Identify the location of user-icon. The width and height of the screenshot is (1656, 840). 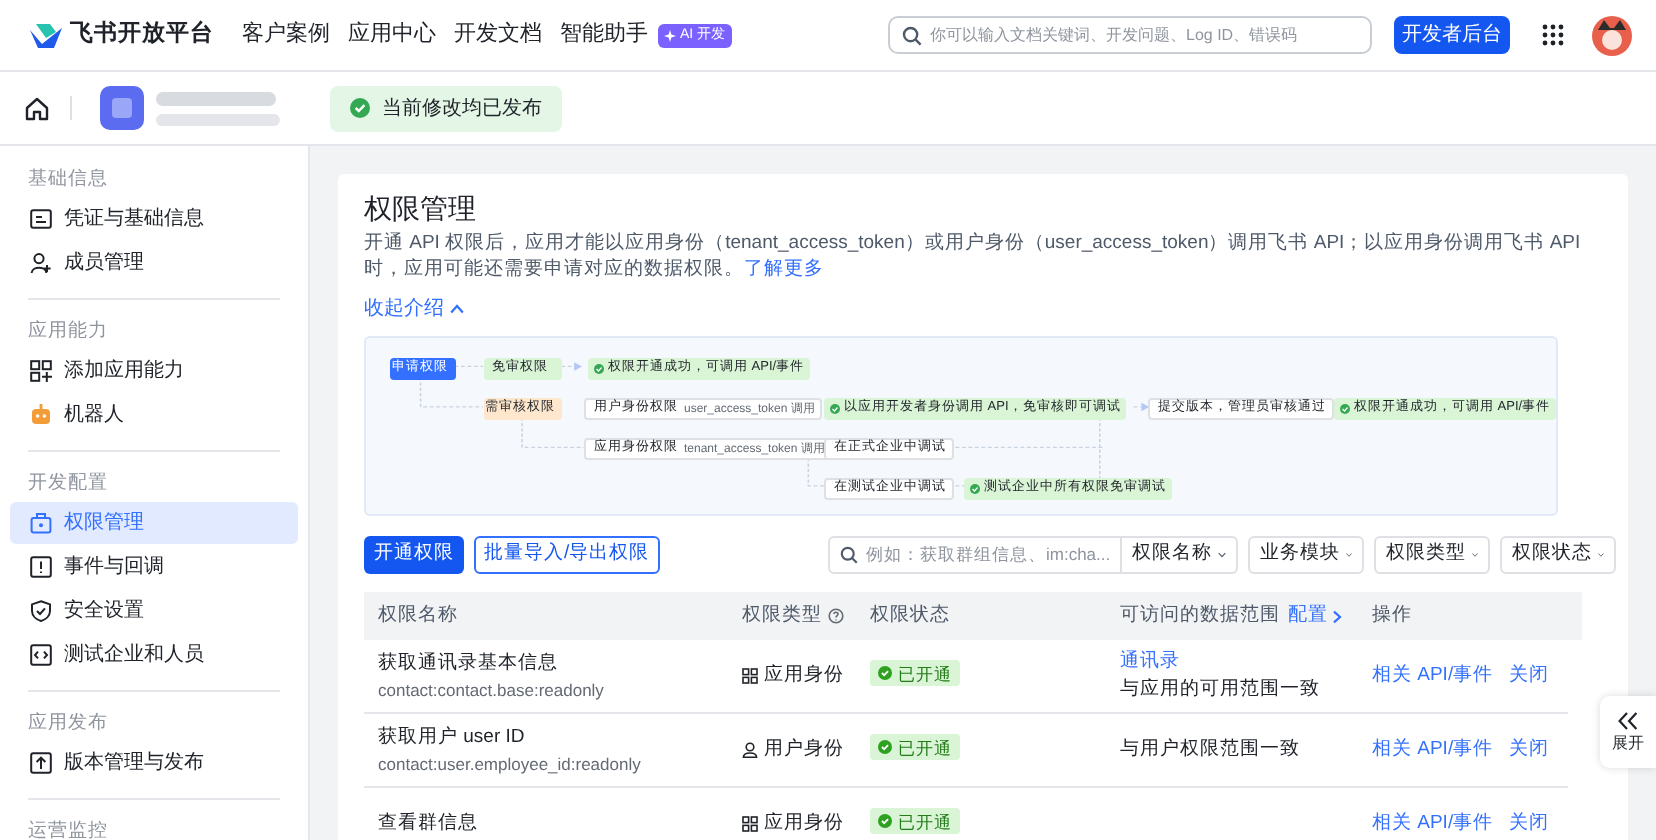
(750, 750).